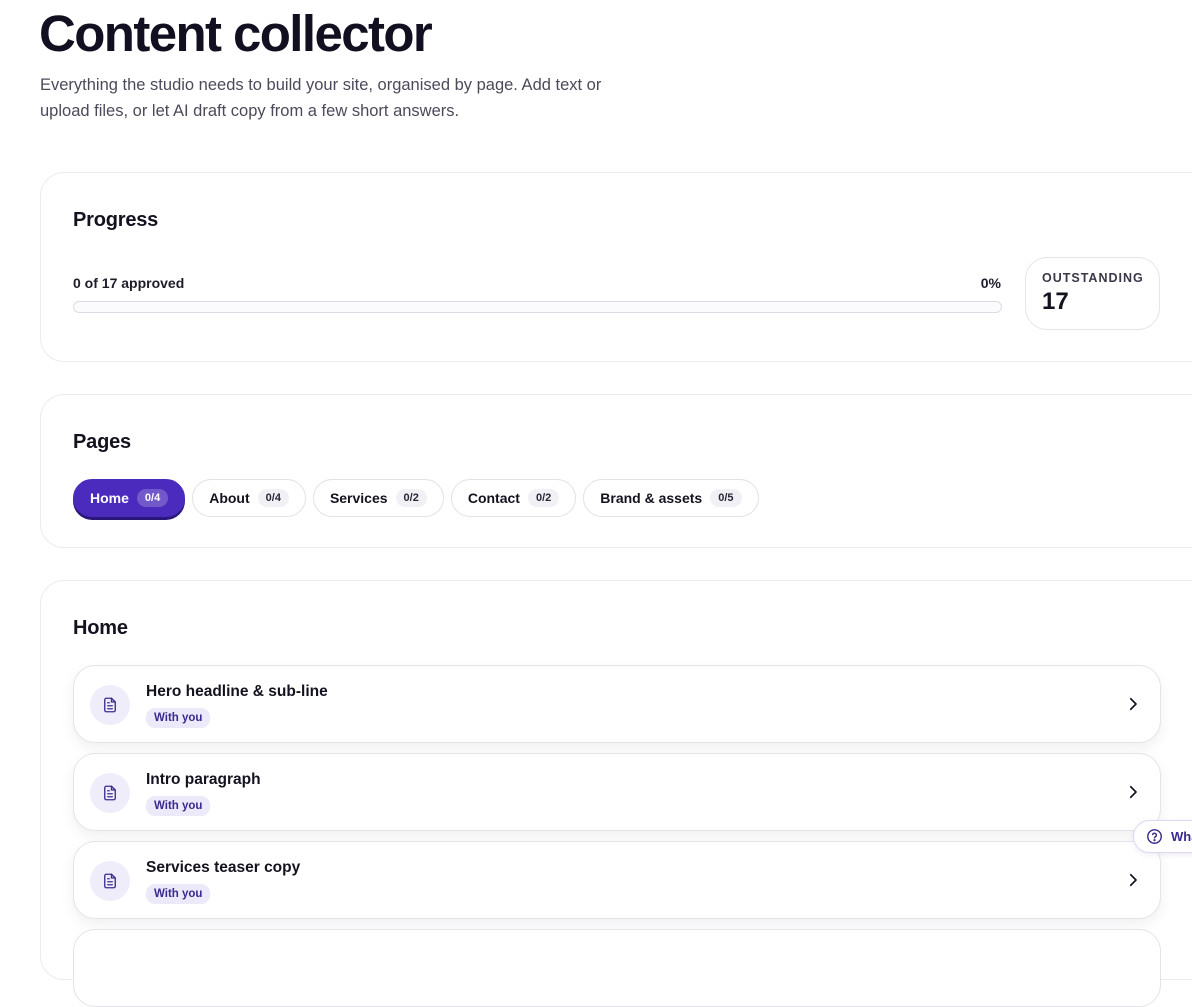 This screenshot has height=1007, width=1192. What do you see at coordinates (1055, 301) in the screenshot?
I see `outstanding-value: 17` at bounding box center [1055, 301].